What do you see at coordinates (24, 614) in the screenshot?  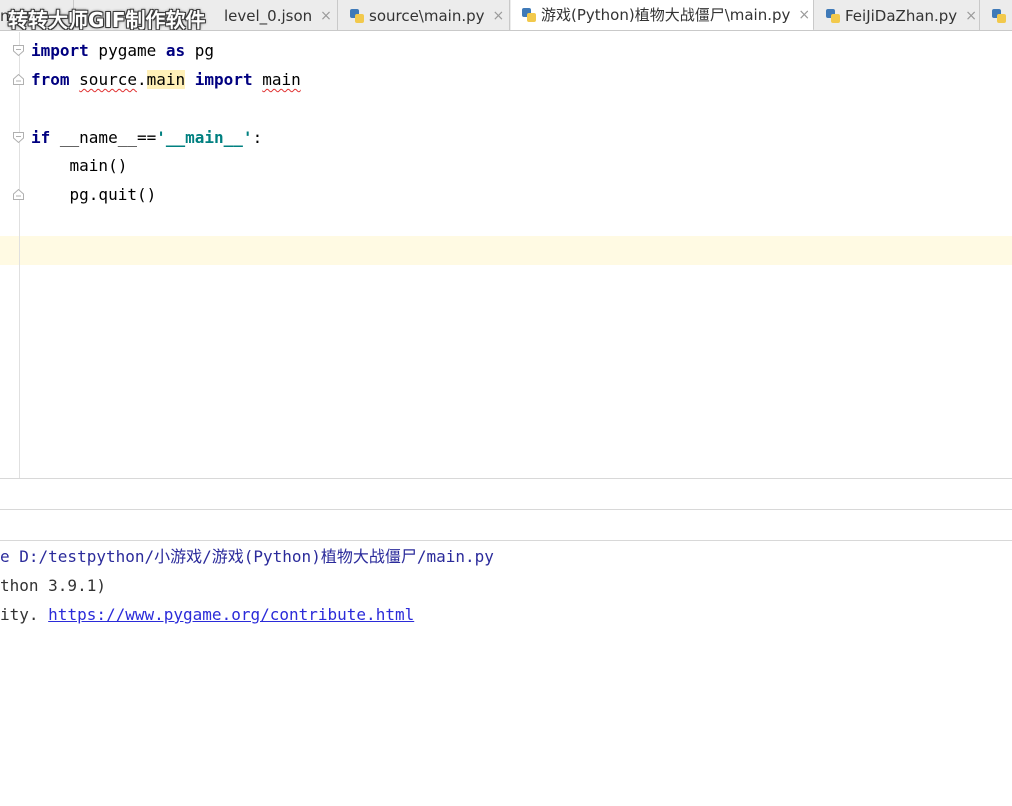 I see `console-output-text: ity.` at bounding box center [24, 614].